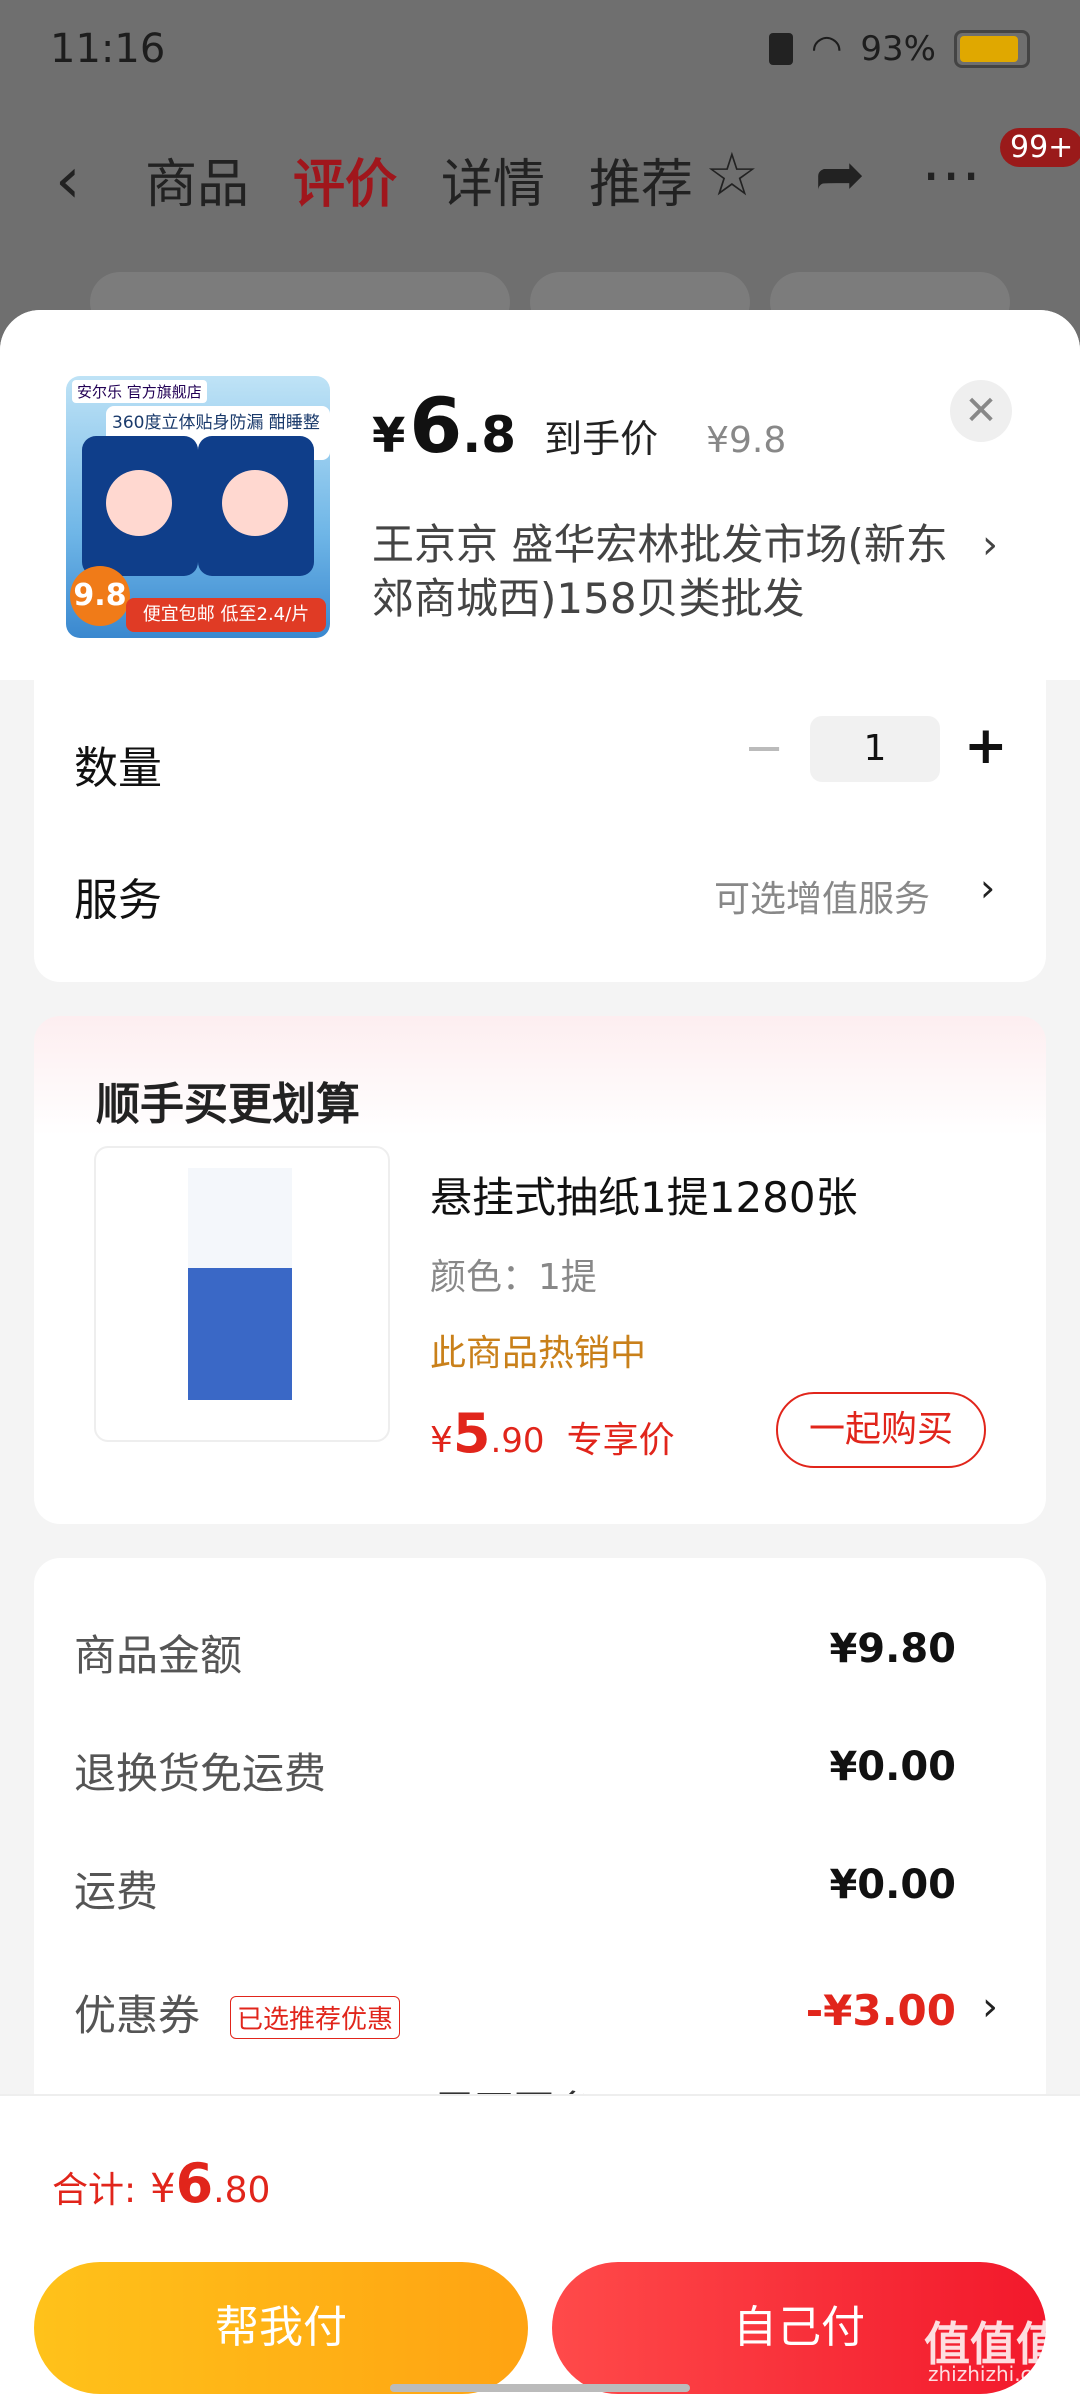  Describe the element at coordinates (197, 179) in the screenshot. I see `tab-goods: 商品` at that location.